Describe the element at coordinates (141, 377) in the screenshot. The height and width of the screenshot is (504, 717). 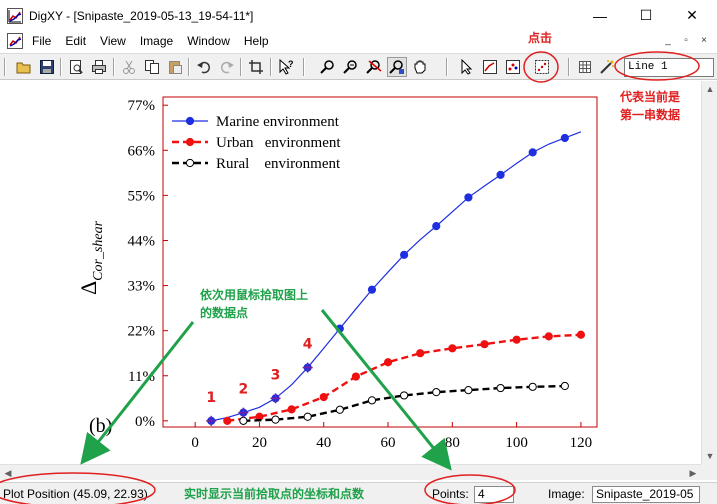
I see `y-tick-label: 11%` at that location.